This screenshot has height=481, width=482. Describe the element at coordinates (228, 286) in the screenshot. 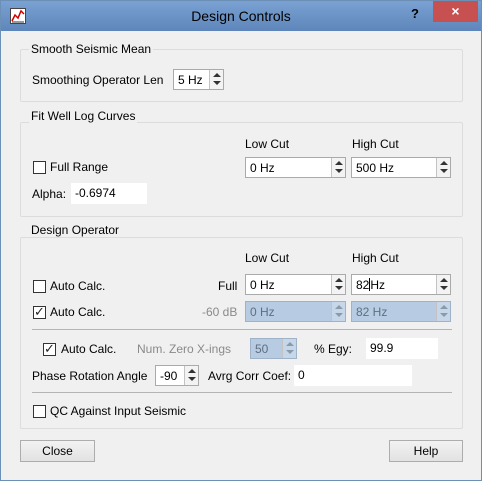

I see `full-level-label: Full` at that location.